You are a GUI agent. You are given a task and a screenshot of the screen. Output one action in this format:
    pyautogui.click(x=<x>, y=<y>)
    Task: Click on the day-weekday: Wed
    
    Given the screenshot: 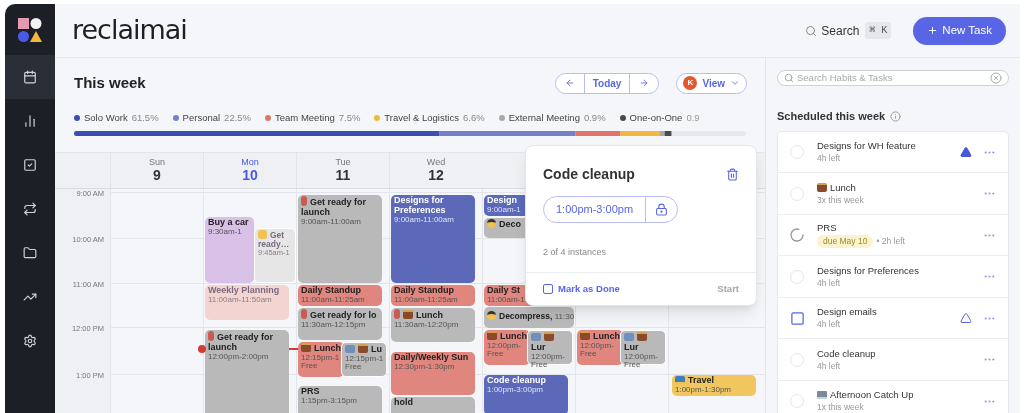 What is the action you would take?
    pyautogui.click(x=436, y=162)
    